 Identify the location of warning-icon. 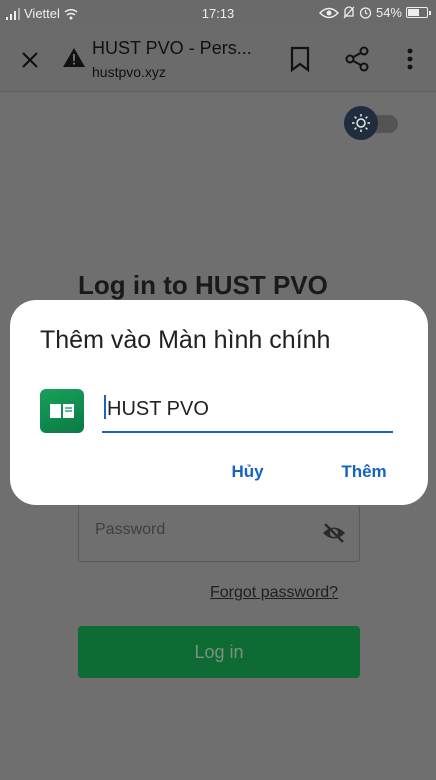
(74, 58).